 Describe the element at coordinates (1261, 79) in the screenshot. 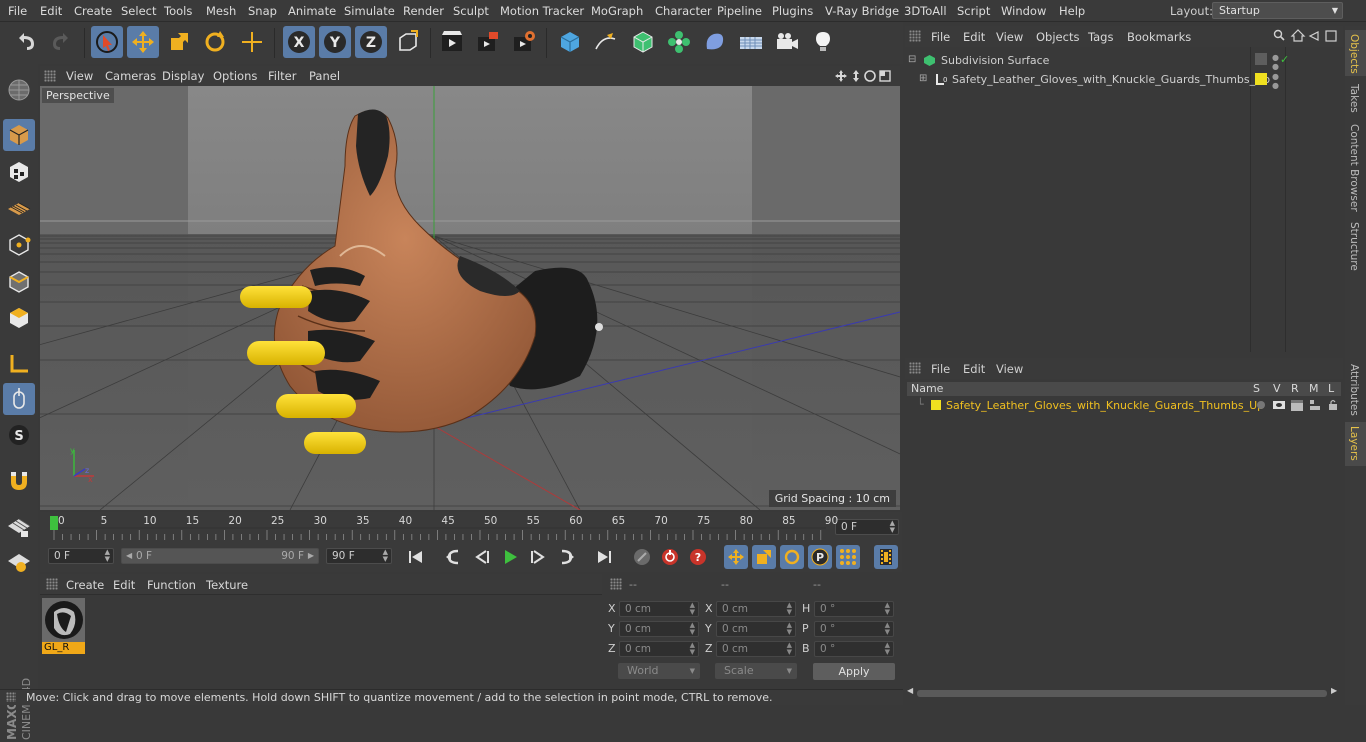

I see `layer-color-swatch` at that location.